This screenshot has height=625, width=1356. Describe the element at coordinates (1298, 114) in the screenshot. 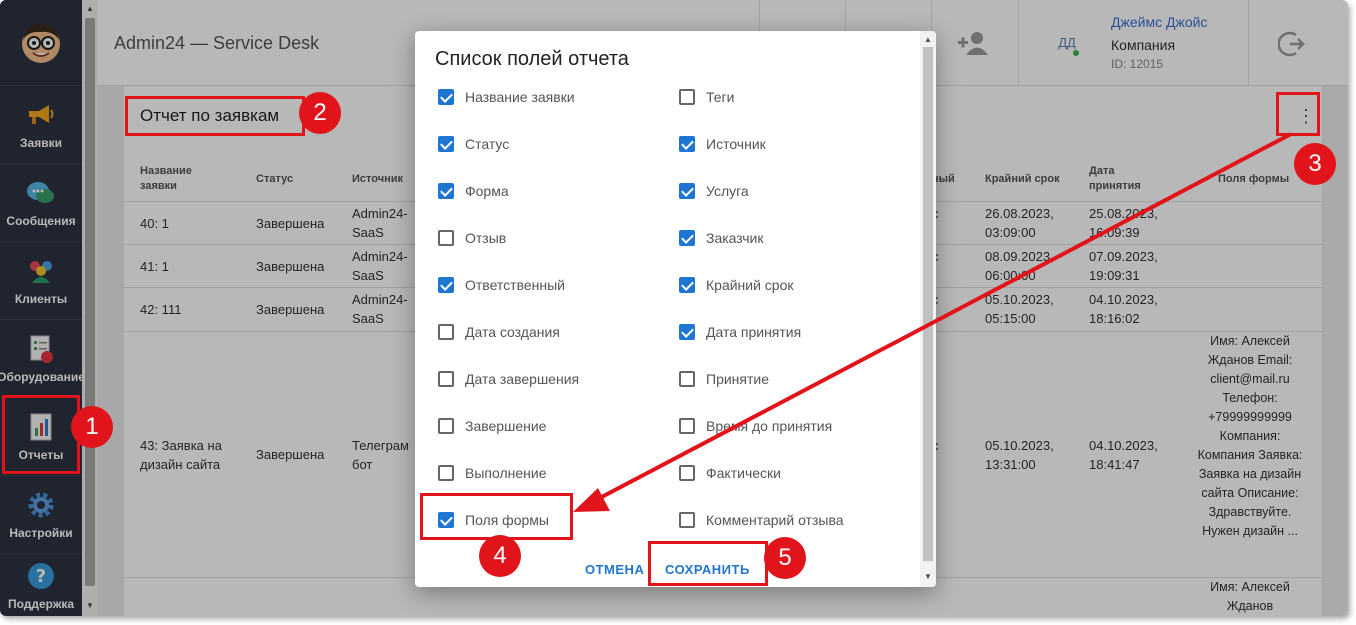

I see `highlight-more-options` at that location.